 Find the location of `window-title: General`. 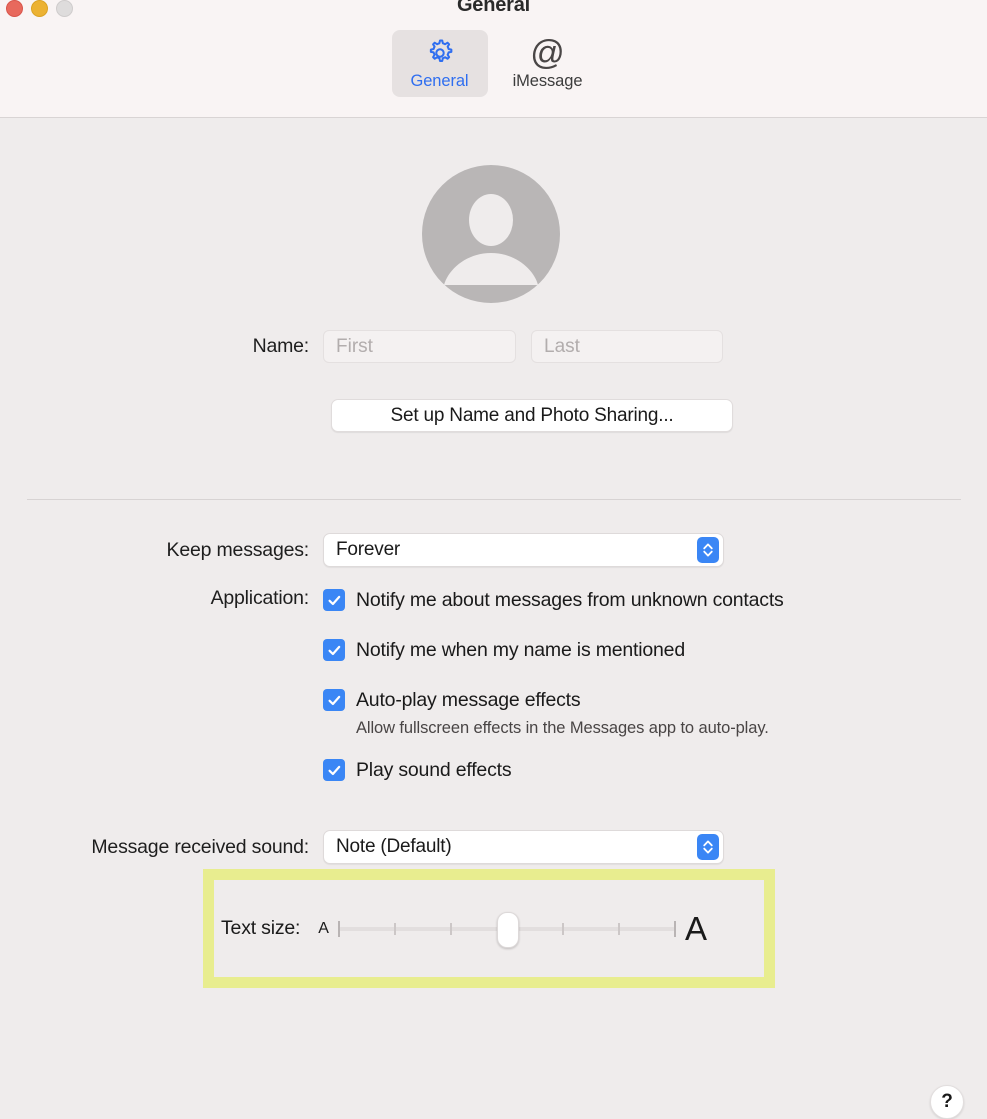

window-title: General is located at coordinates (493, 8).